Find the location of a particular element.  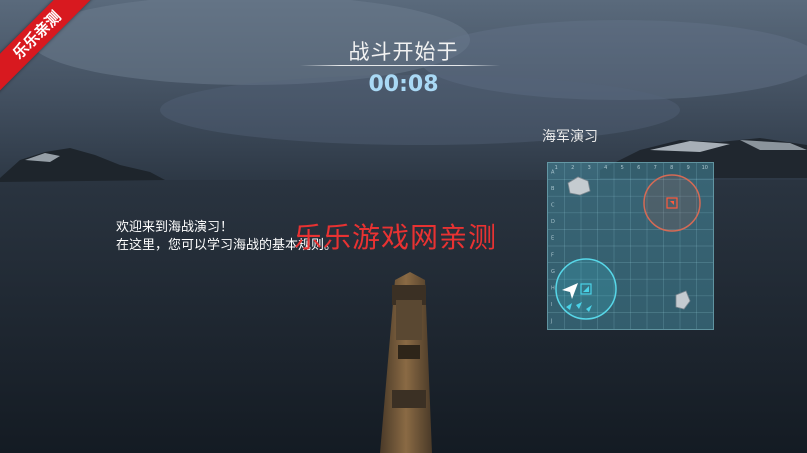

minimap-column-label: 1 is located at coordinates (556, 168).